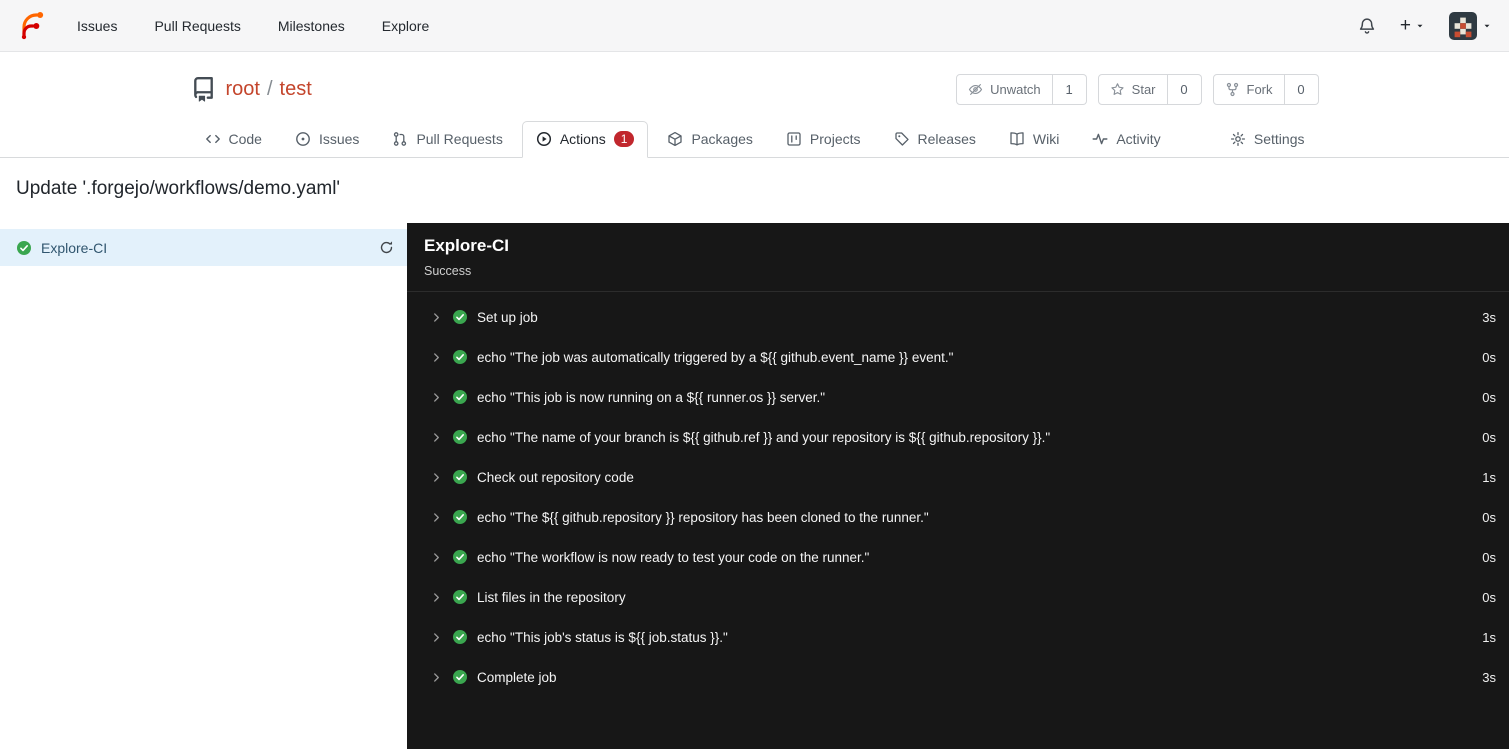  Describe the element at coordinates (197, 26) in the screenshot. I see `navbar-item-pull-requests: Pull Requests` at that location.